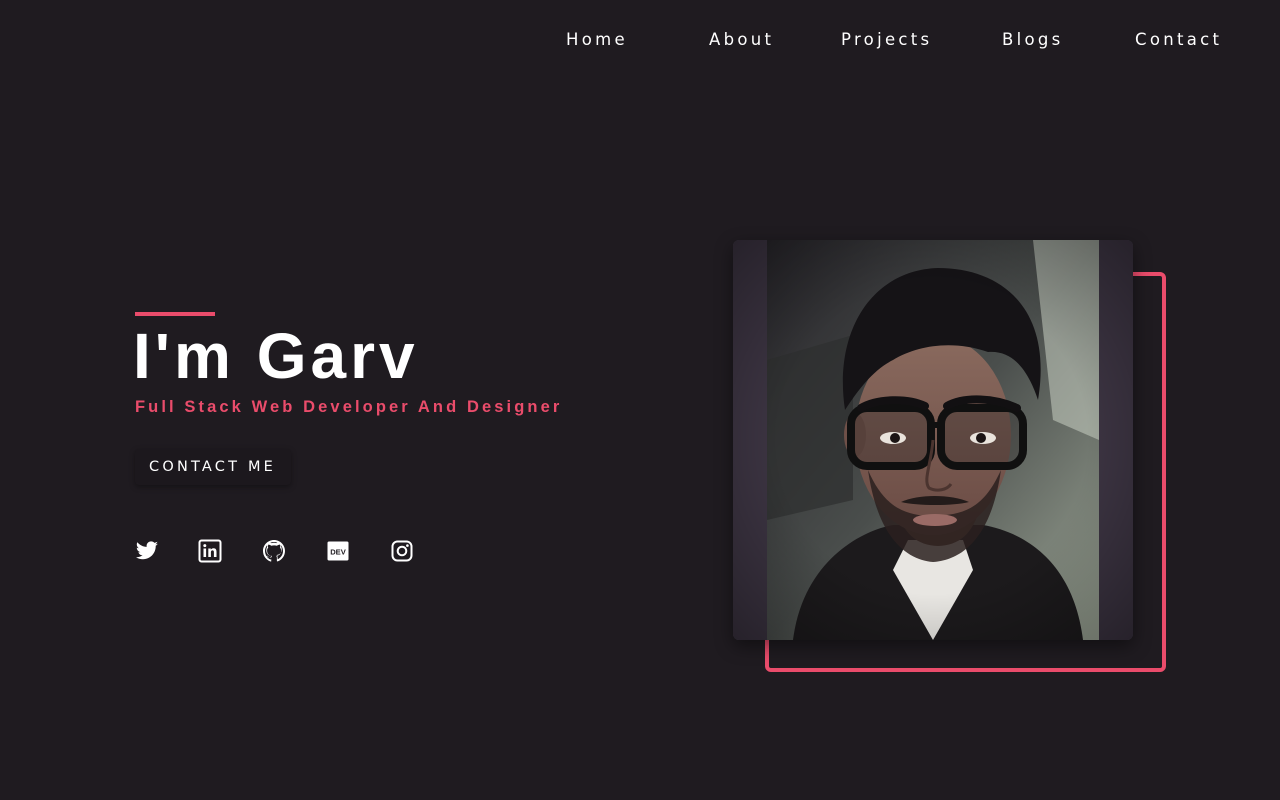 This screenshot has width=1280, height=800. Describe the element at coordinates (597, 40) in the screenshot. I see `nav-link-home: Home` at that location.